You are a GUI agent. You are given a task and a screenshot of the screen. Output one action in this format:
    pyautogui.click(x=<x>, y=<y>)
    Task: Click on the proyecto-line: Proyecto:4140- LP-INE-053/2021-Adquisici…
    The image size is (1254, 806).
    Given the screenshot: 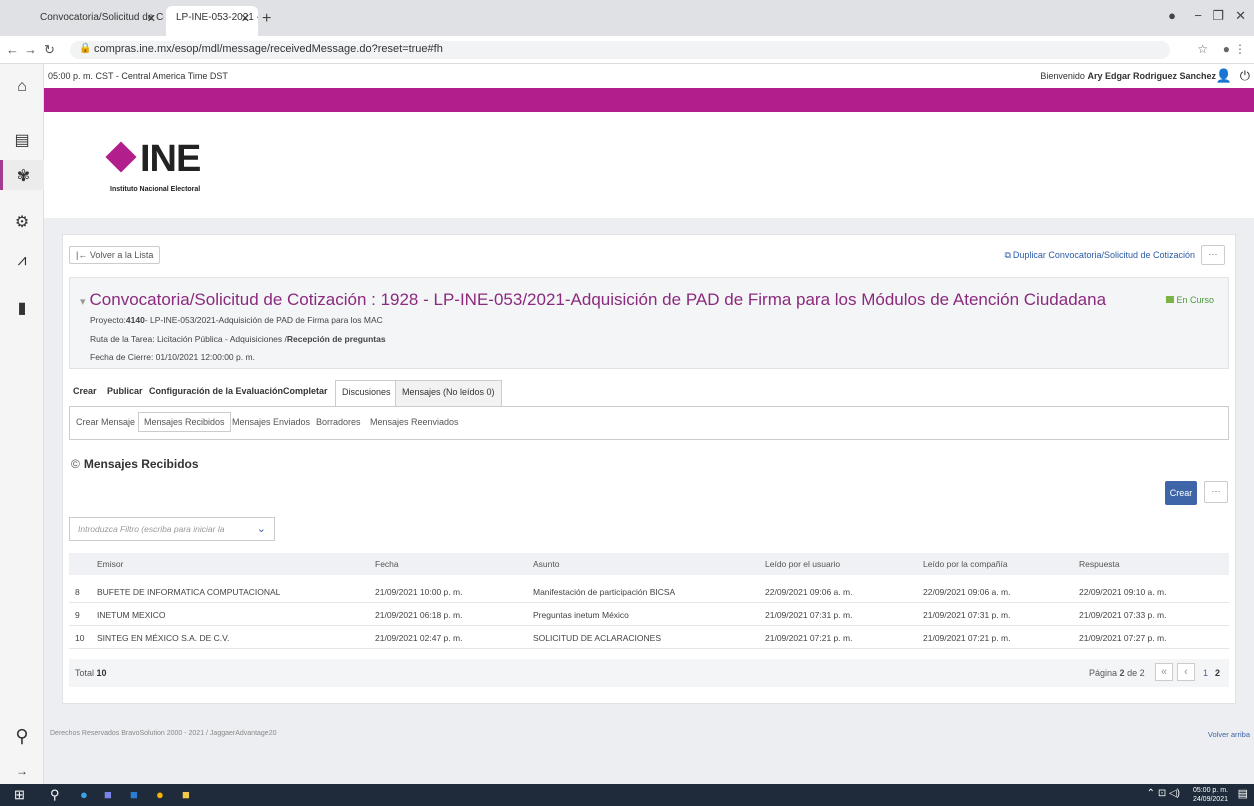 What is the action you would take?
    pyautogui.click(x=236, y=320)
    